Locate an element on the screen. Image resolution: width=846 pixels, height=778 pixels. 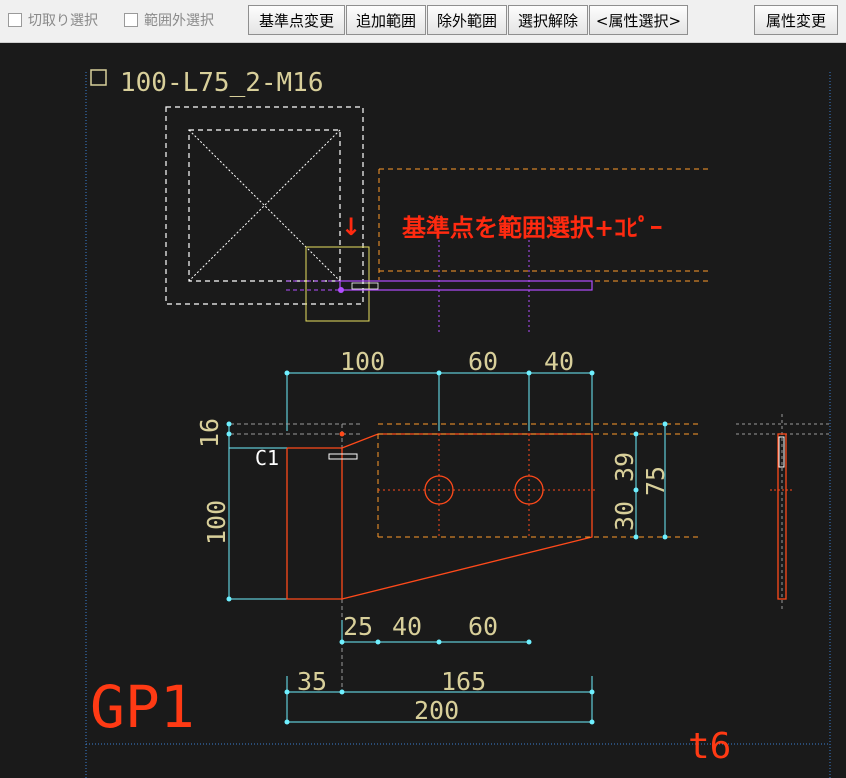
dim-text-25: 25 is located at coordinates (358, 626).